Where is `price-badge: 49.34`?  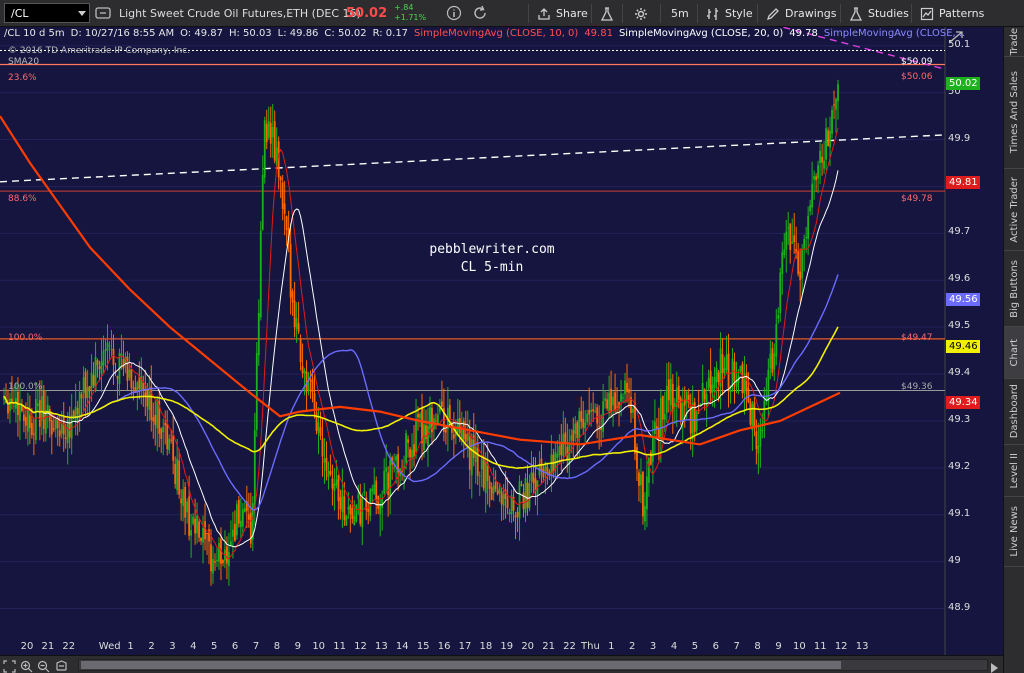
price-badge: 49.34 is located at coordinates (963, 403).